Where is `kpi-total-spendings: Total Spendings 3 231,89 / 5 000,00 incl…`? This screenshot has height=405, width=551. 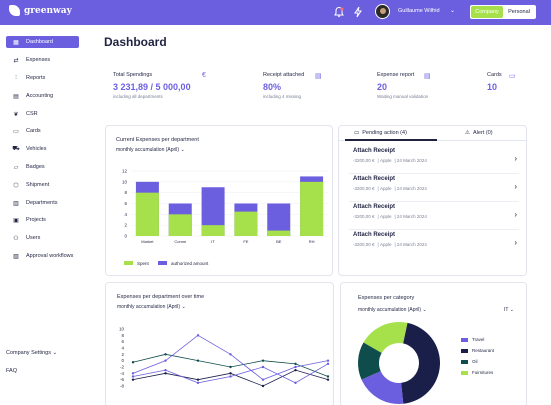
kpi-total-spendings: Total Spendings 3 231,89 / 5 000,00 incl… is located at coordinates (152, 85).